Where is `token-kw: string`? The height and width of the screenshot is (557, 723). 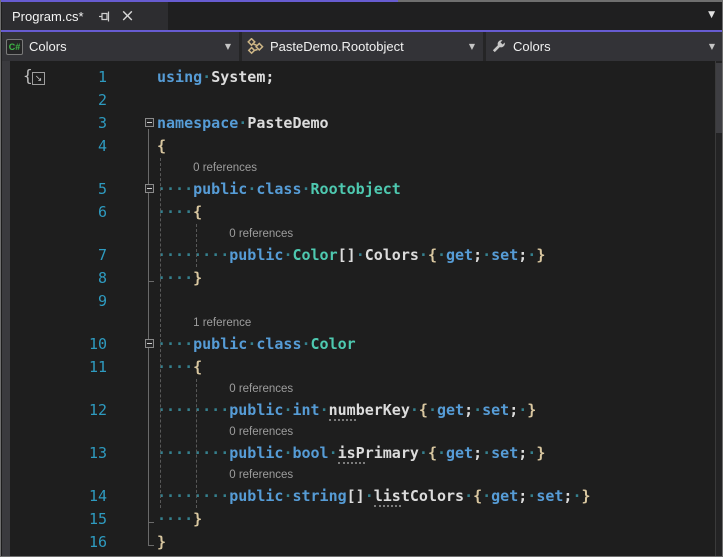
token-kw: string is located at coordinates (319, 496).